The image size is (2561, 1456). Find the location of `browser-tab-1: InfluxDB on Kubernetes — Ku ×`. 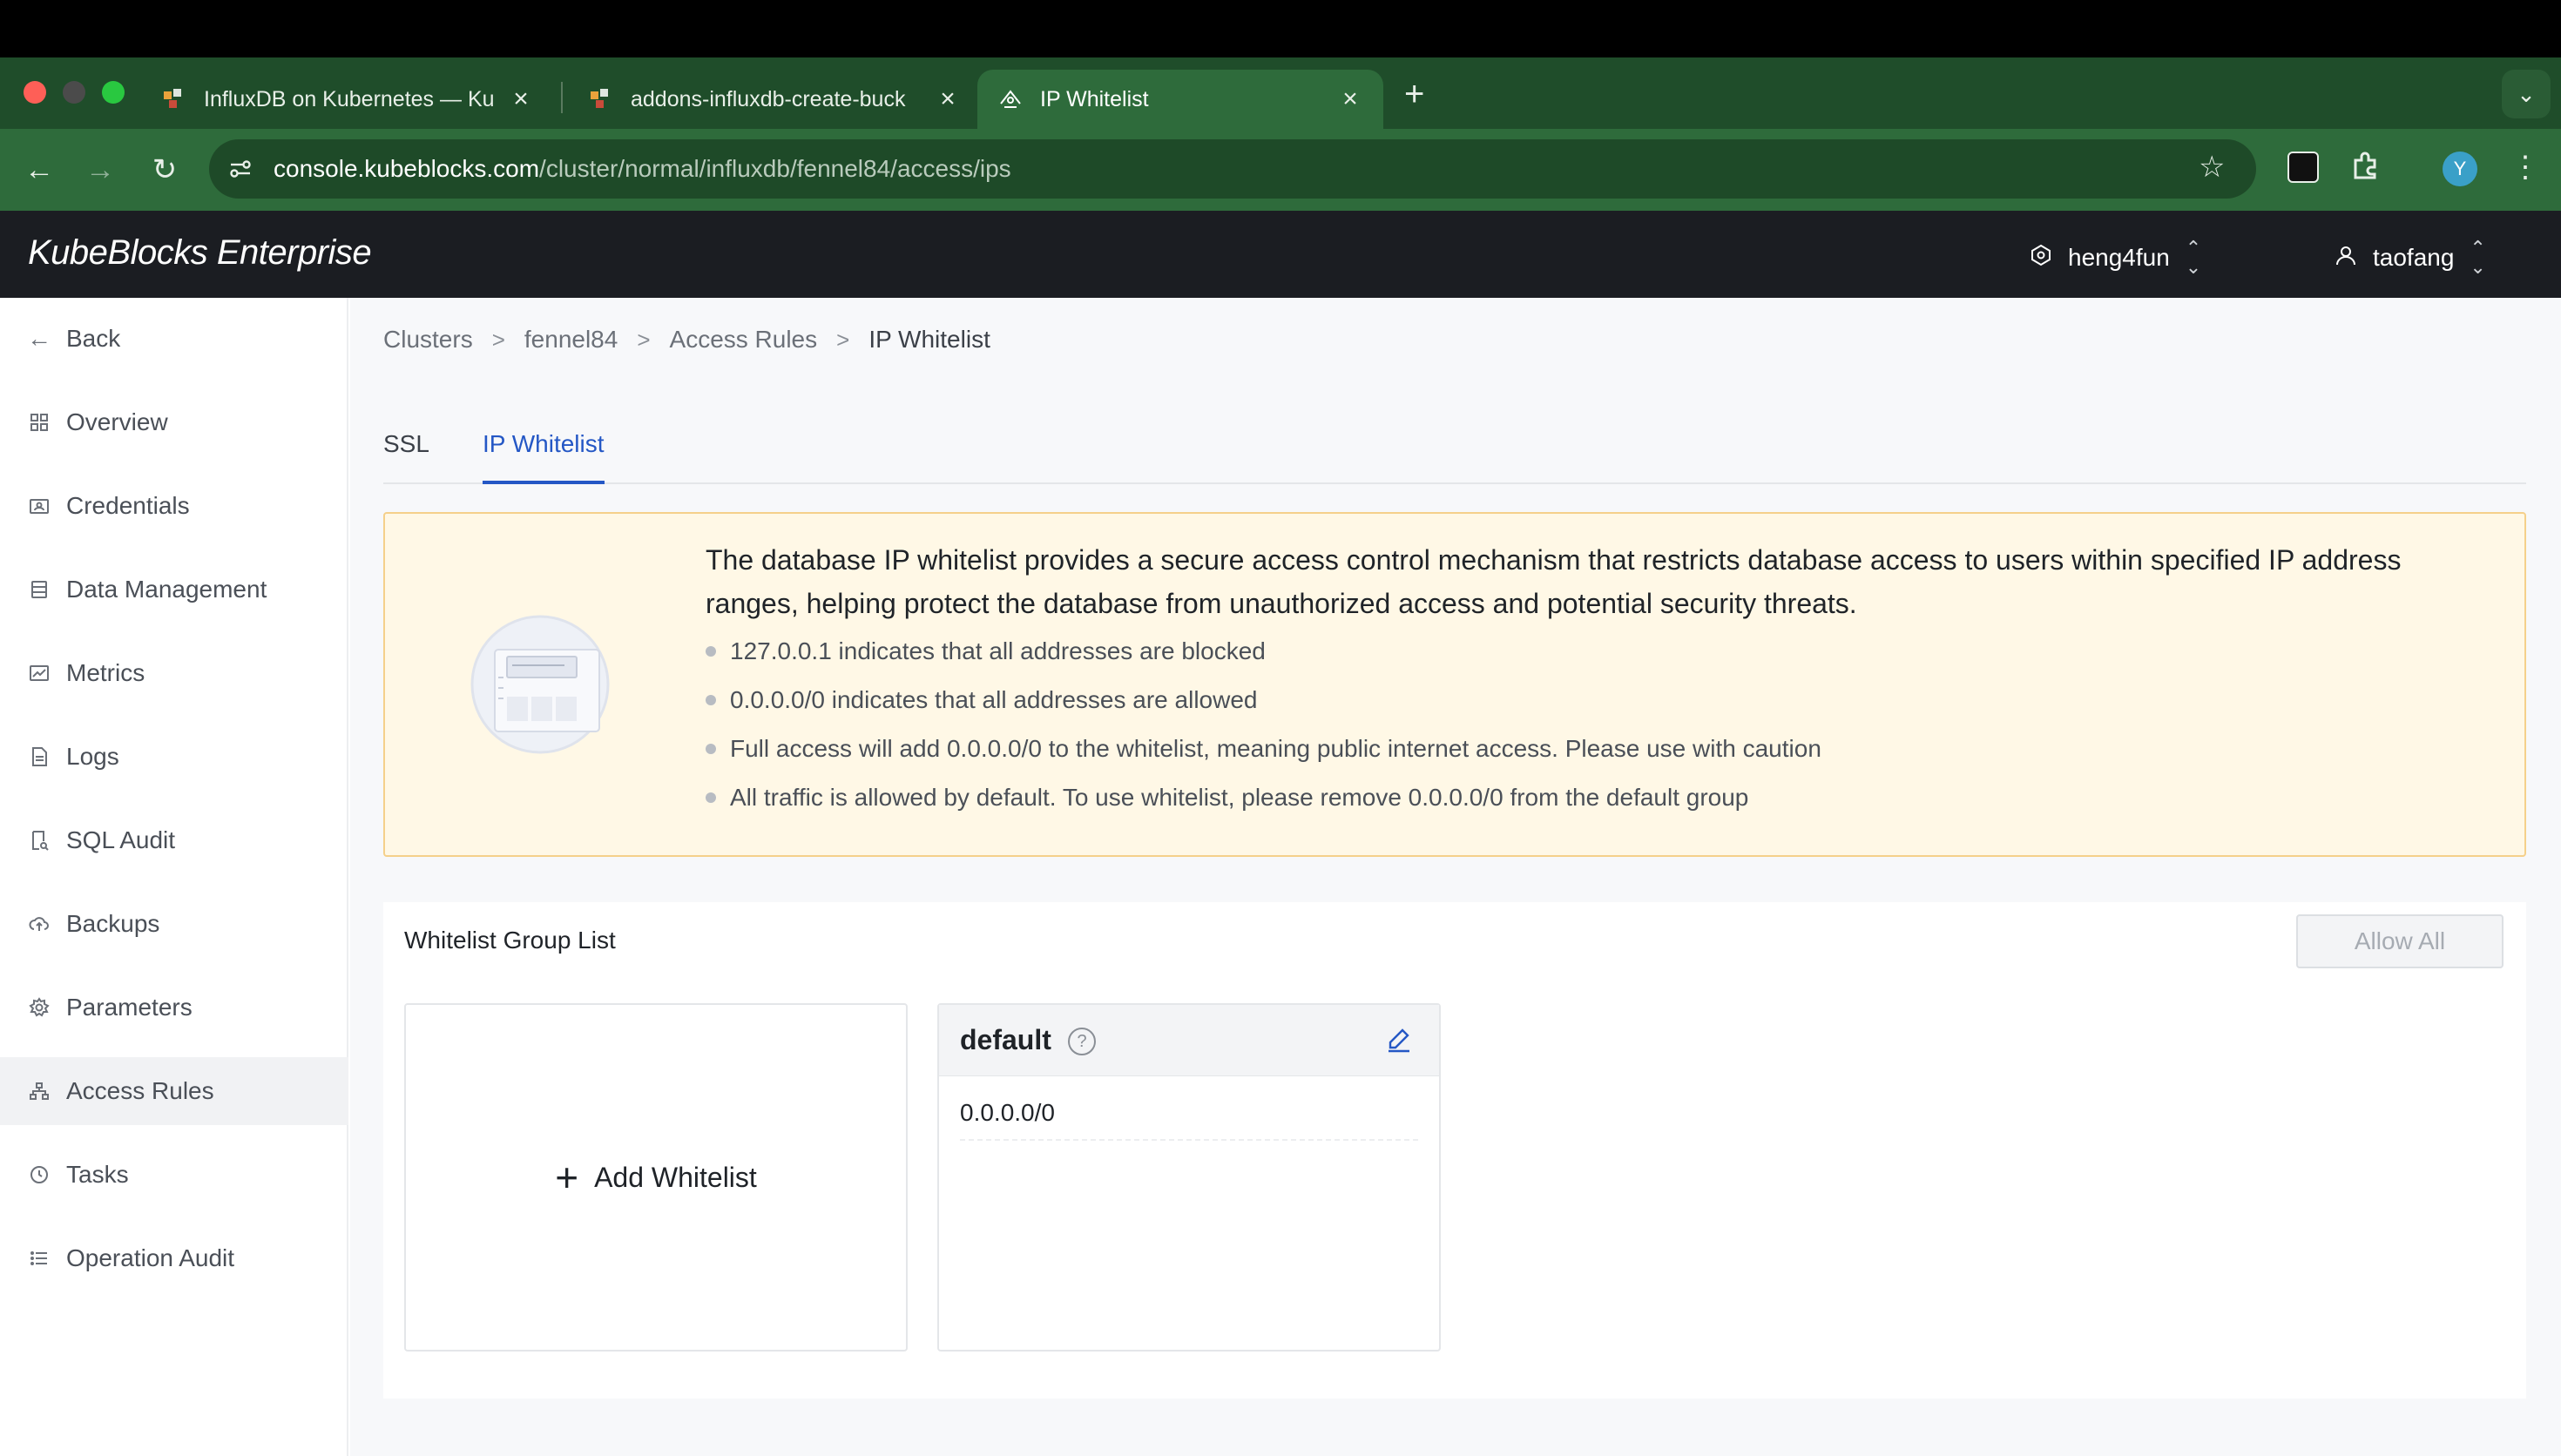

browser-tab-1: InfluxDB on Kubernetes — Ku × is located at coordinates (347, 99).